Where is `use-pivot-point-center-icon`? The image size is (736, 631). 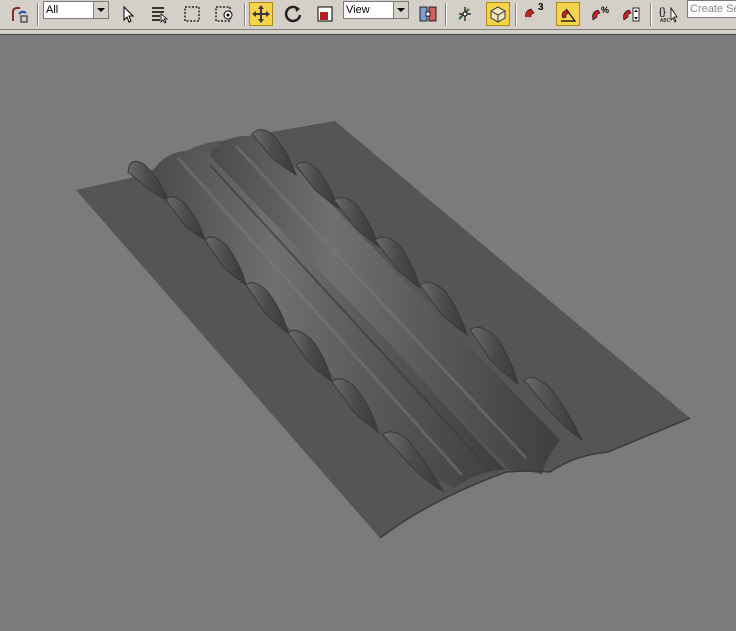 use-pivot-point-center-icon is located at coordinates (428, 14).